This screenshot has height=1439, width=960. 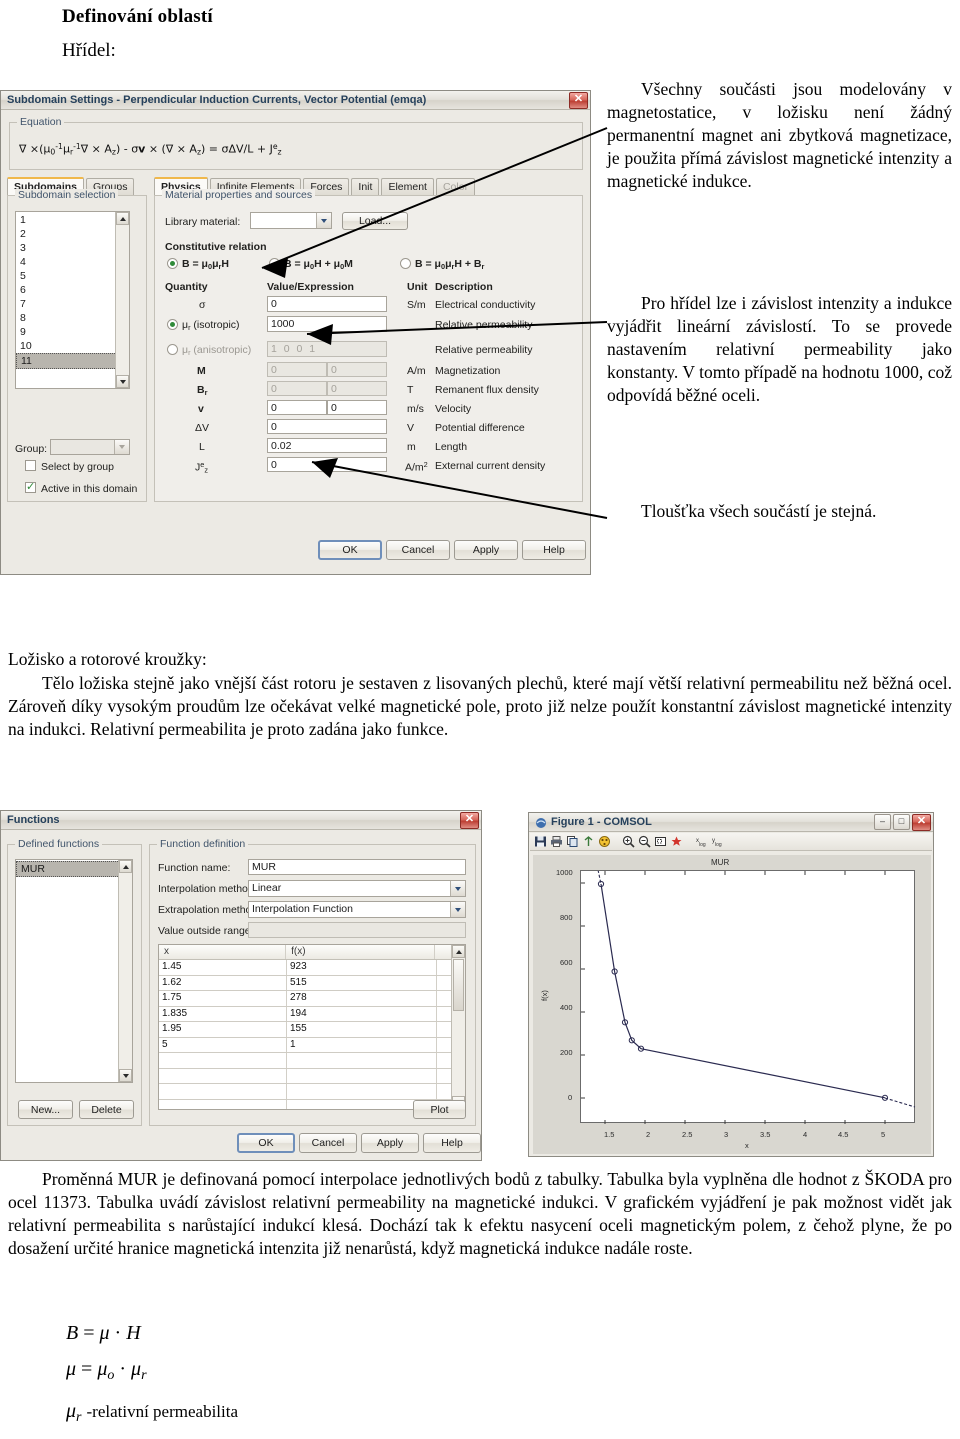 I want to click on mur-anisotropic-radio, so click(x=172, y=349).